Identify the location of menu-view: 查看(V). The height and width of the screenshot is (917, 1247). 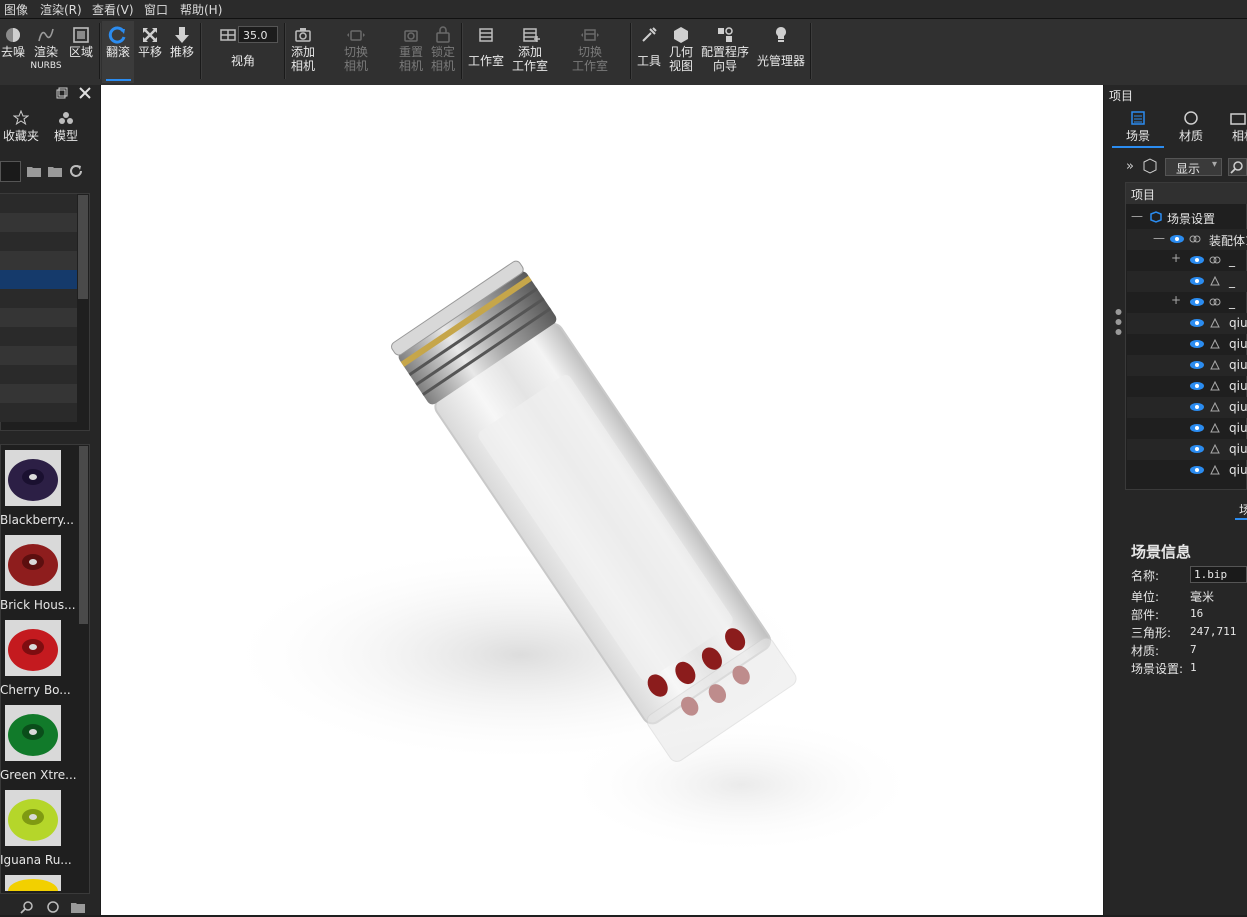
(113, 9).